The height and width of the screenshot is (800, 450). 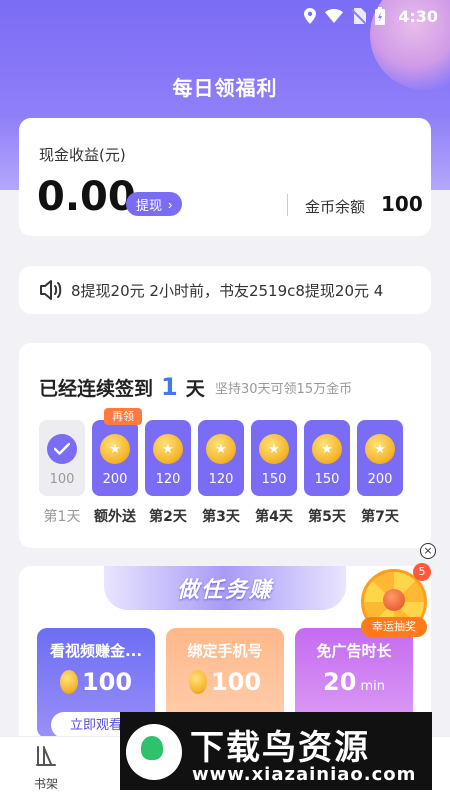 What do you see at coordinates (284, 389) in the screenshot?
I see `signin-subtitle: 坚持30天可领15万金币` at bounding box center [284, 389].